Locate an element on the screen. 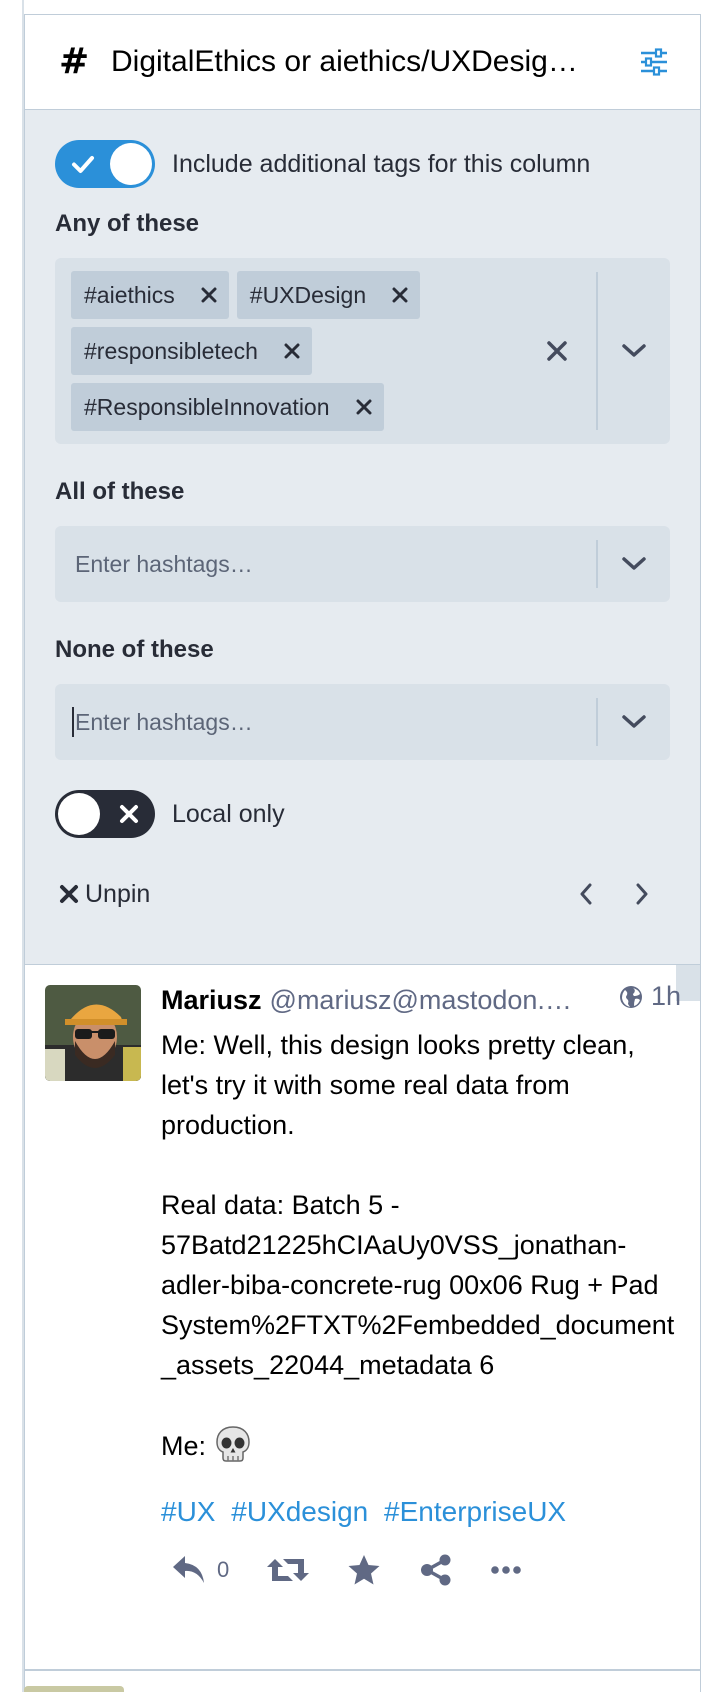 Image resolution: width=722 pixels, height=1692 pixels. globe-icon is located at coordinates (630, 996).